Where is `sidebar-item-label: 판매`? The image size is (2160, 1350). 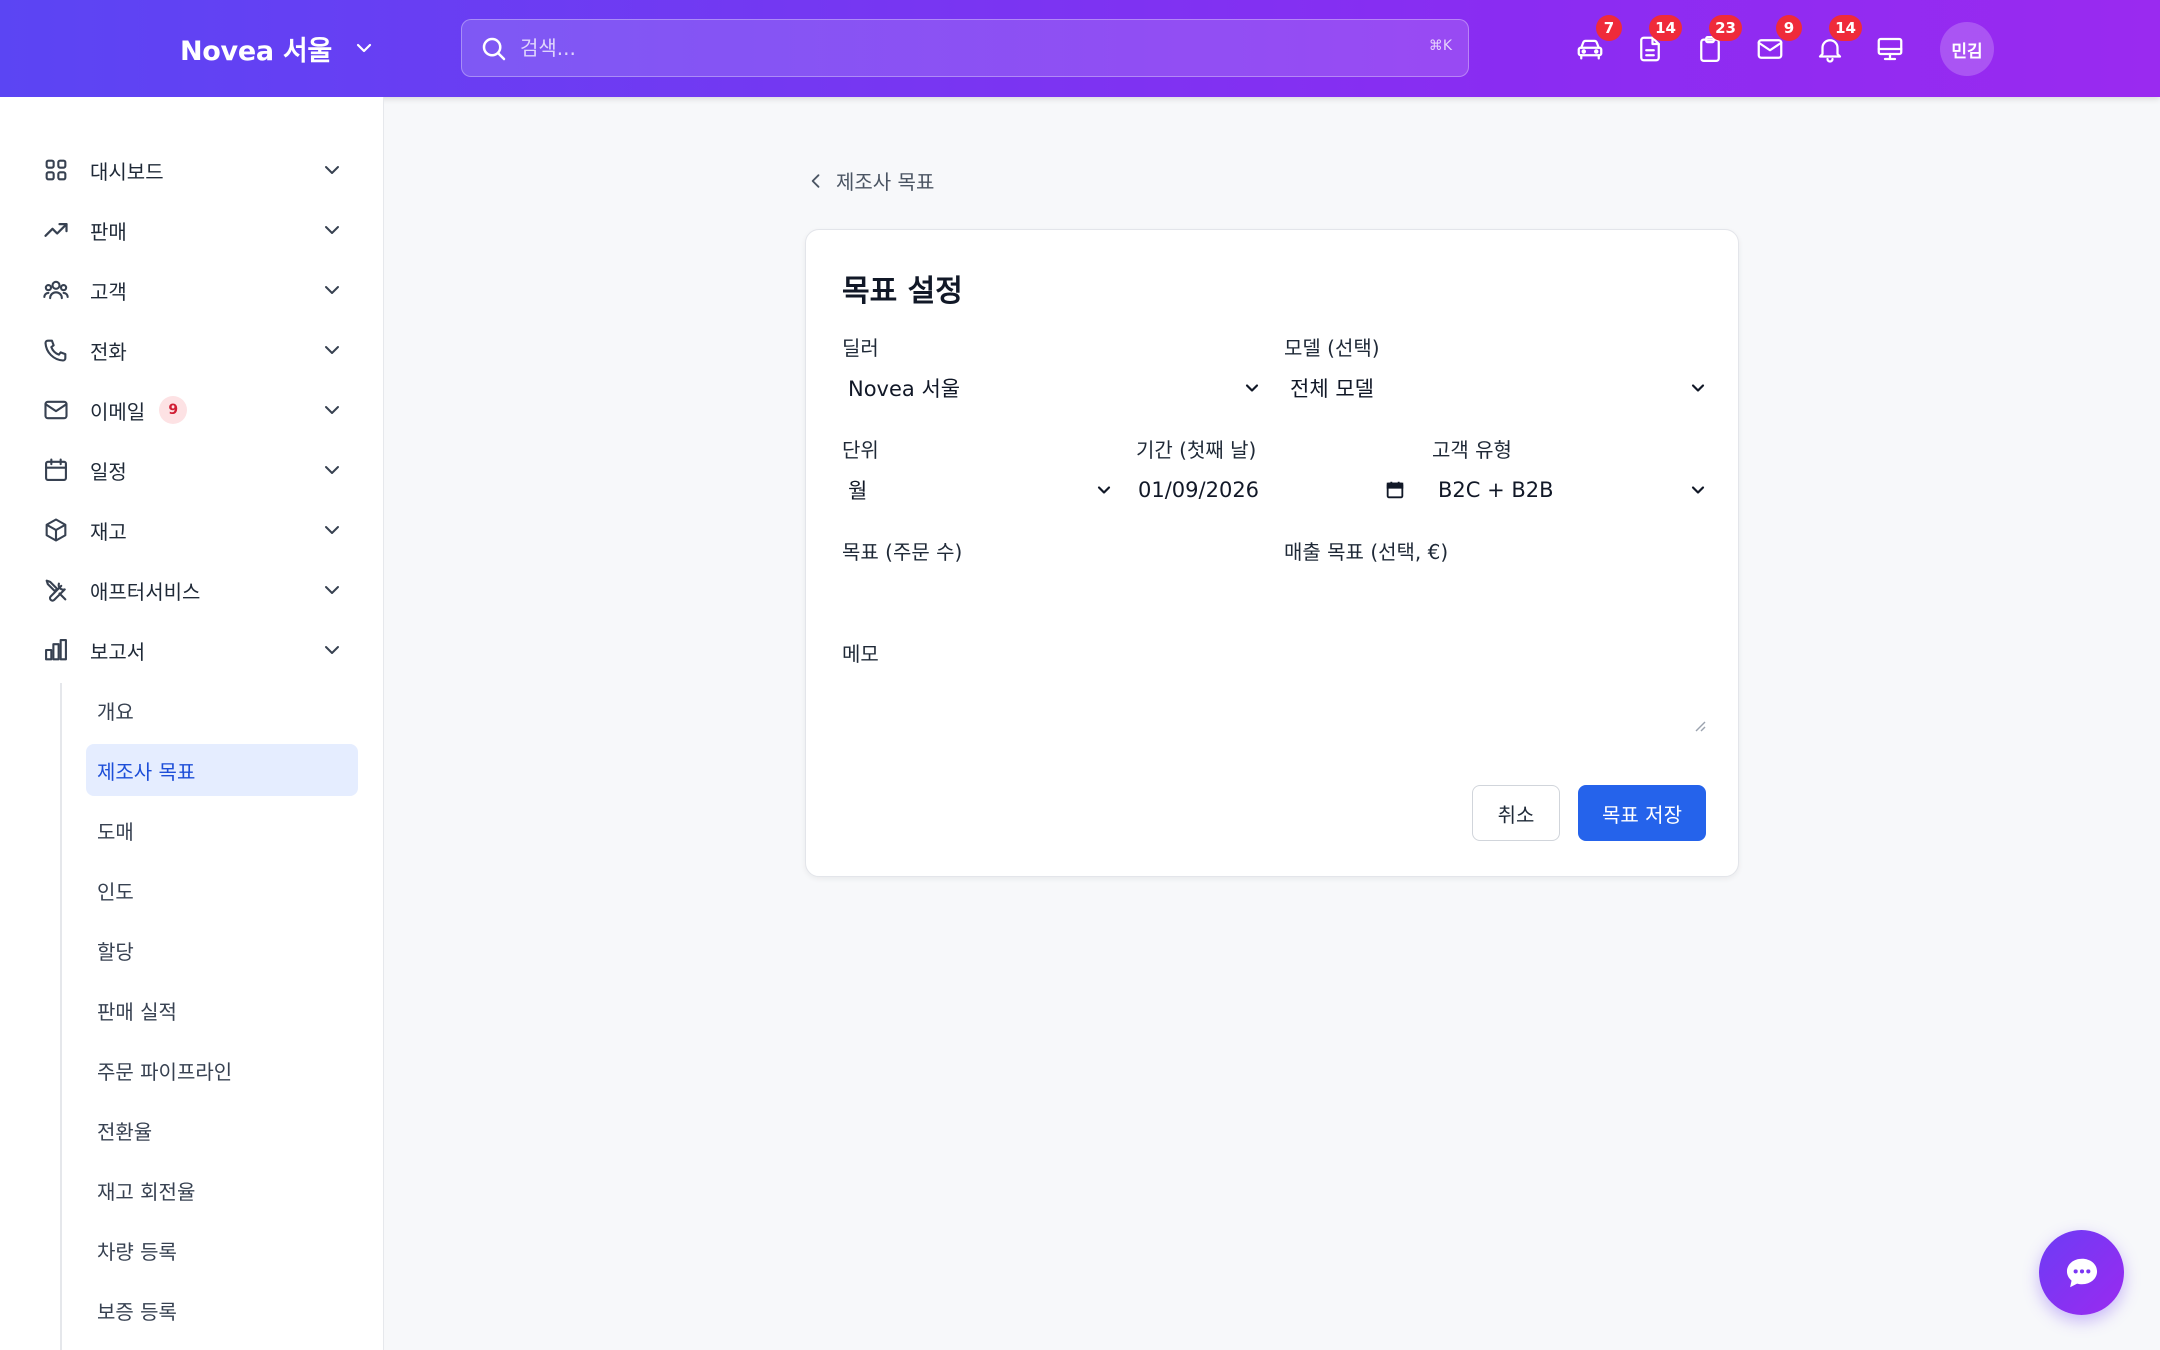 sidebar-item-label: 판매 is located at coordinates (108, 231).